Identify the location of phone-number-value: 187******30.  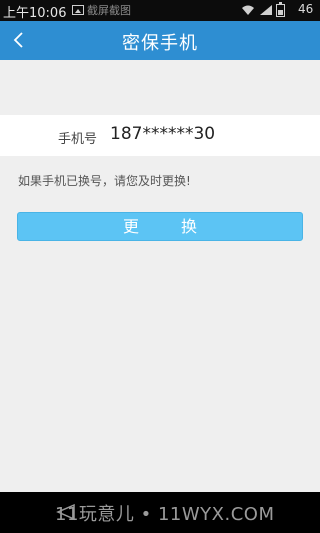
(163, 134).